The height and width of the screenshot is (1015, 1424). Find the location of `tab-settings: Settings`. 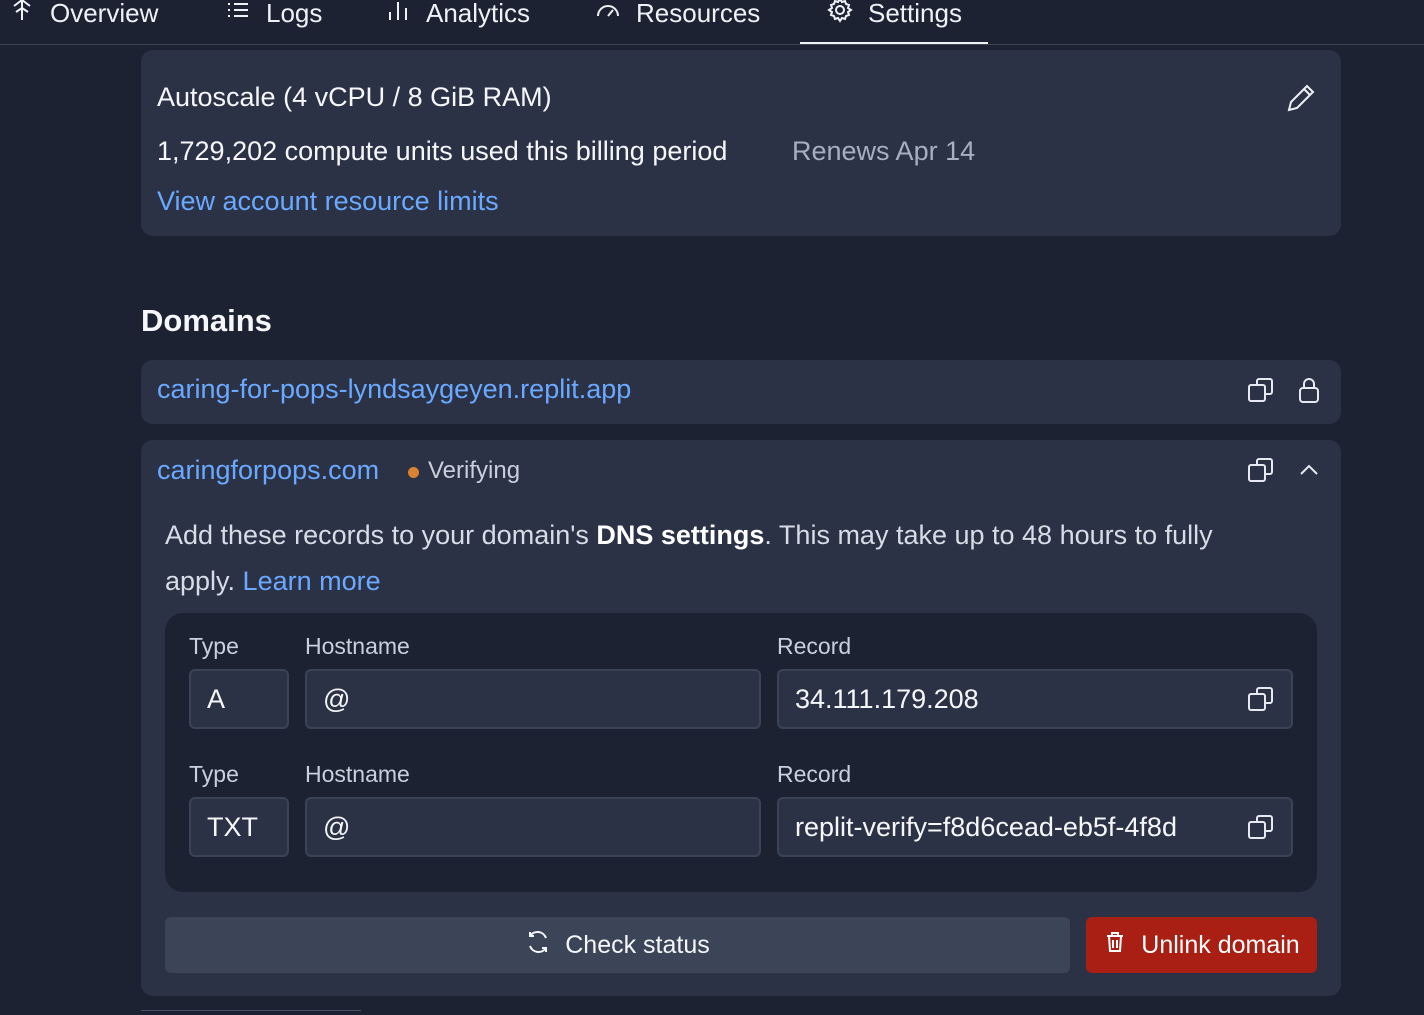

tab-settings: Settings is located at coordinates (894, 22).